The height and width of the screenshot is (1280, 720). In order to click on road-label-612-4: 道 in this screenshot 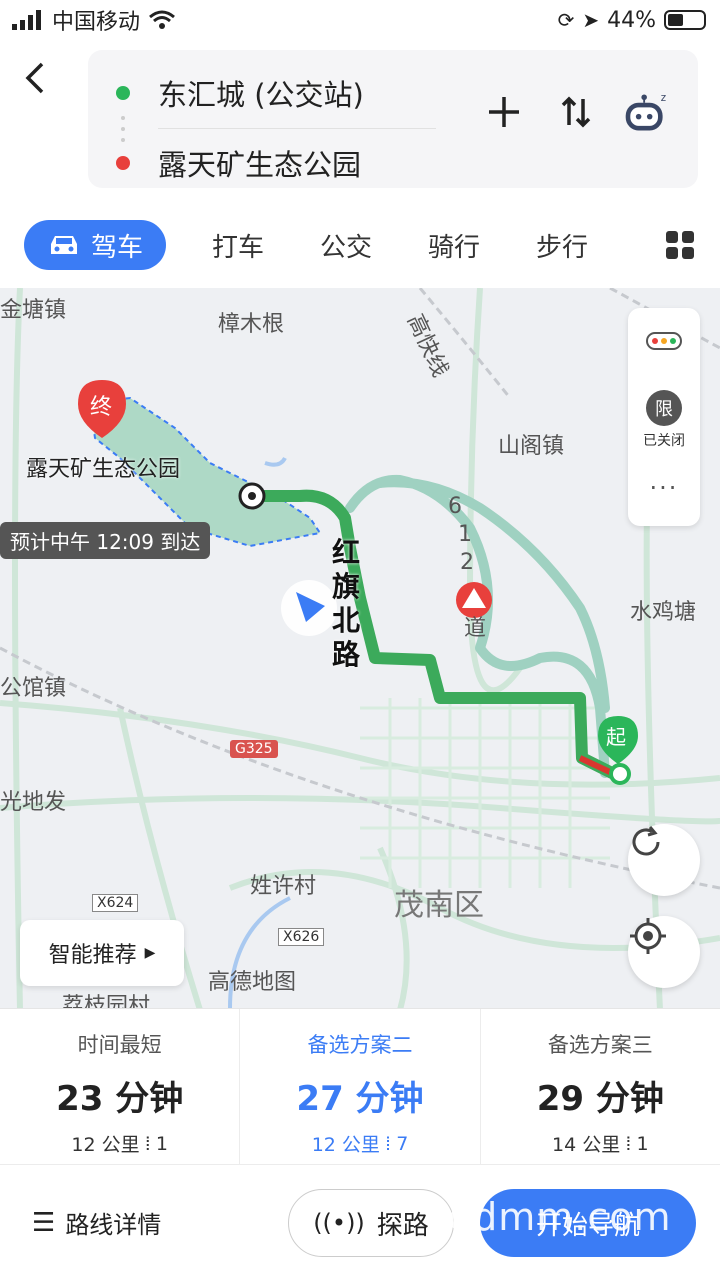, I will do `click(475, 628)`.